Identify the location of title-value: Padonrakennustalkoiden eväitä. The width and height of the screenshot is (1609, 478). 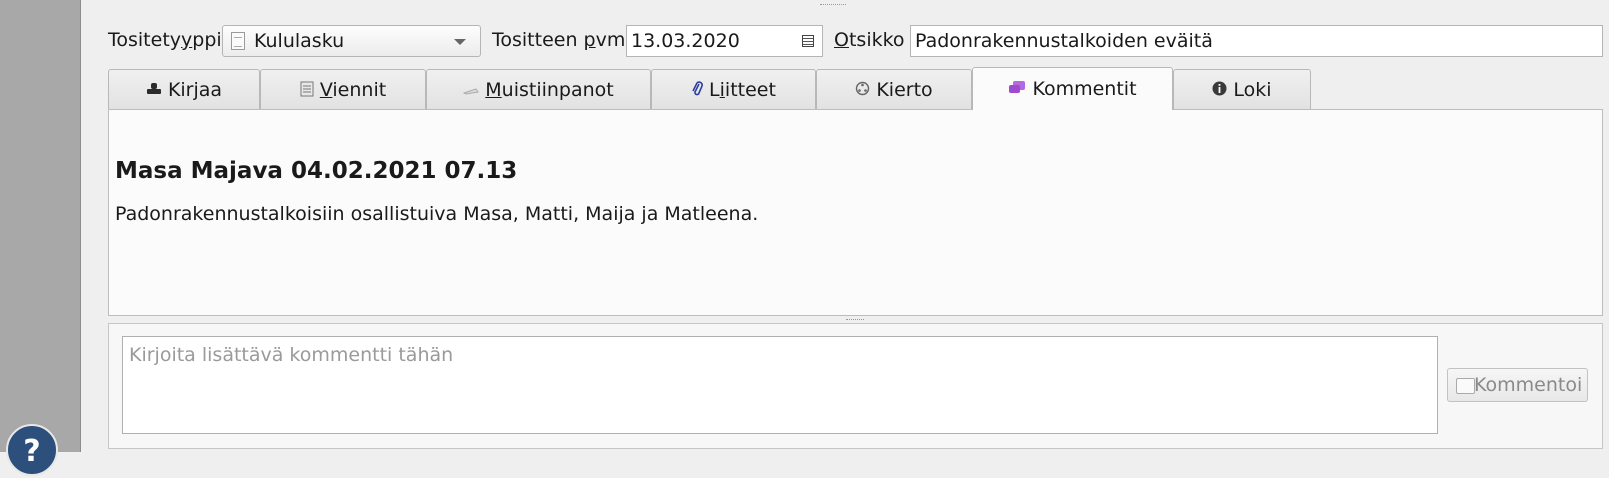
(1064, 41).